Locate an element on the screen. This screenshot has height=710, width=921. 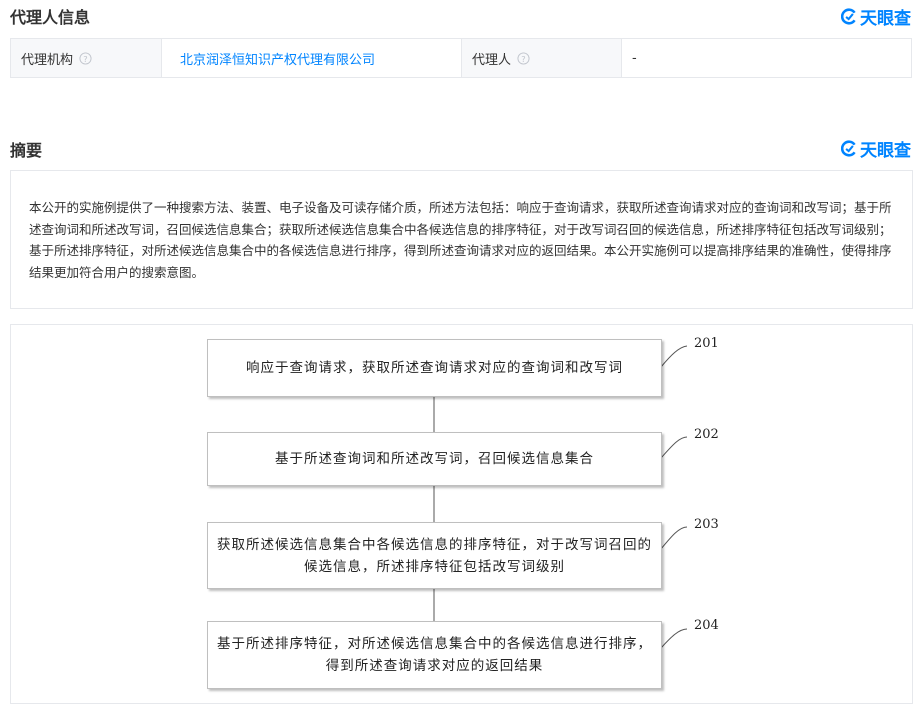
step-number-202: 202 is located at coordinates (706, 434).